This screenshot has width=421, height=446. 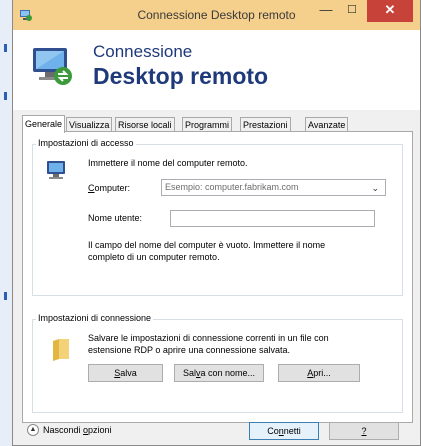 I want to click on tab-risorse-locali: Risorse locali, so click(x=145, y=124).